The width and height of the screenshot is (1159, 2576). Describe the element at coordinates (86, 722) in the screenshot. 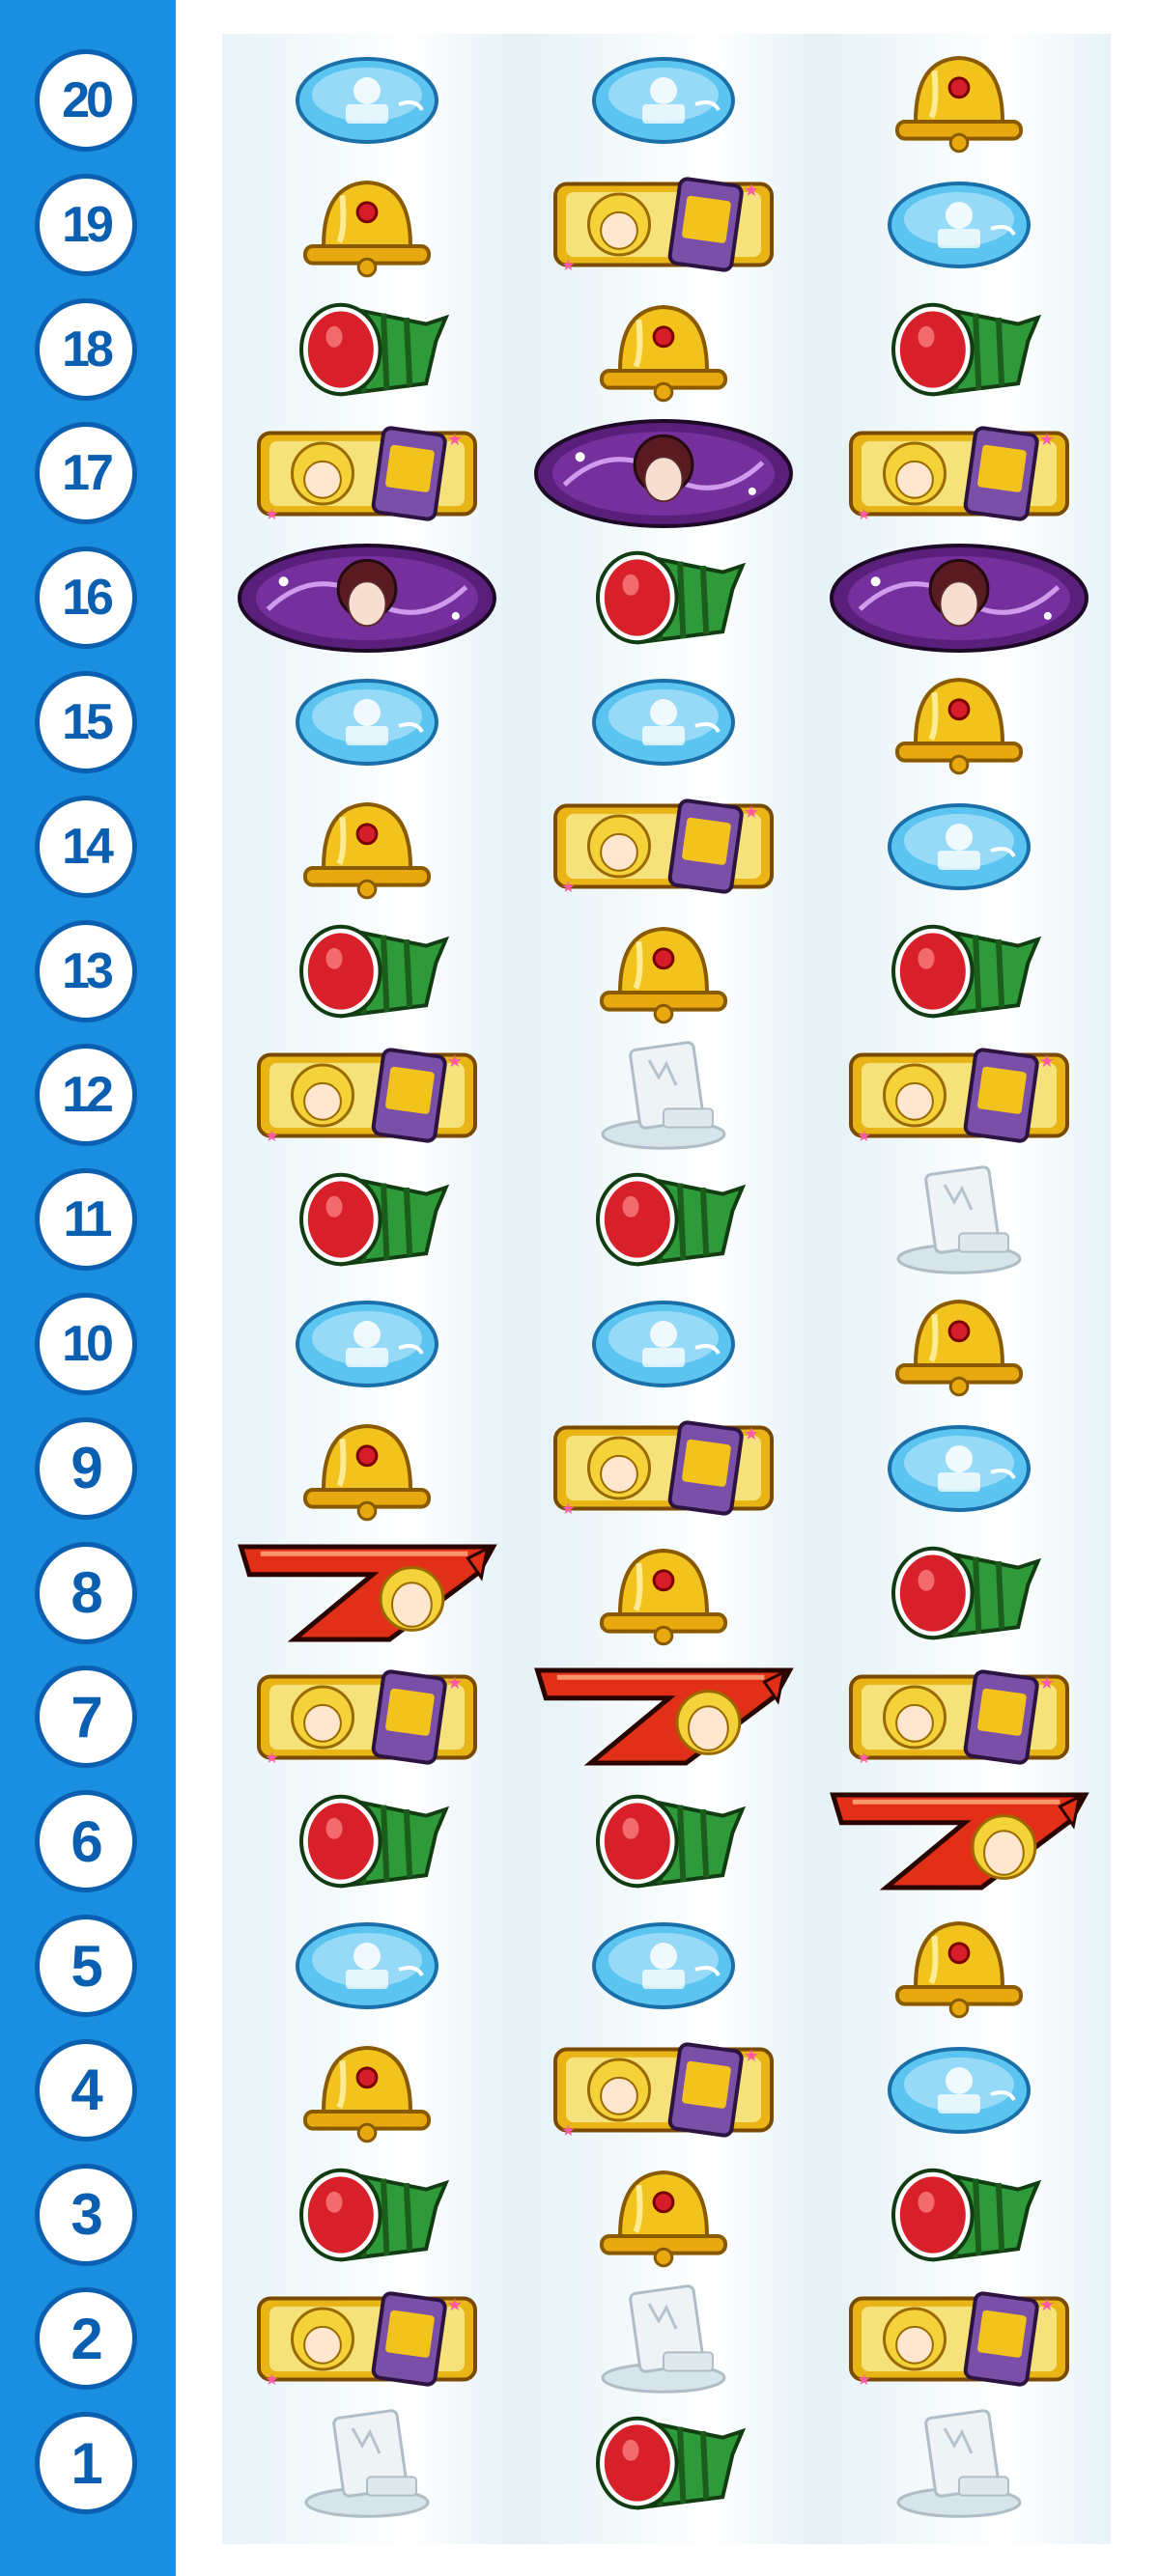

I see `row-number-badge: 15` at that location.